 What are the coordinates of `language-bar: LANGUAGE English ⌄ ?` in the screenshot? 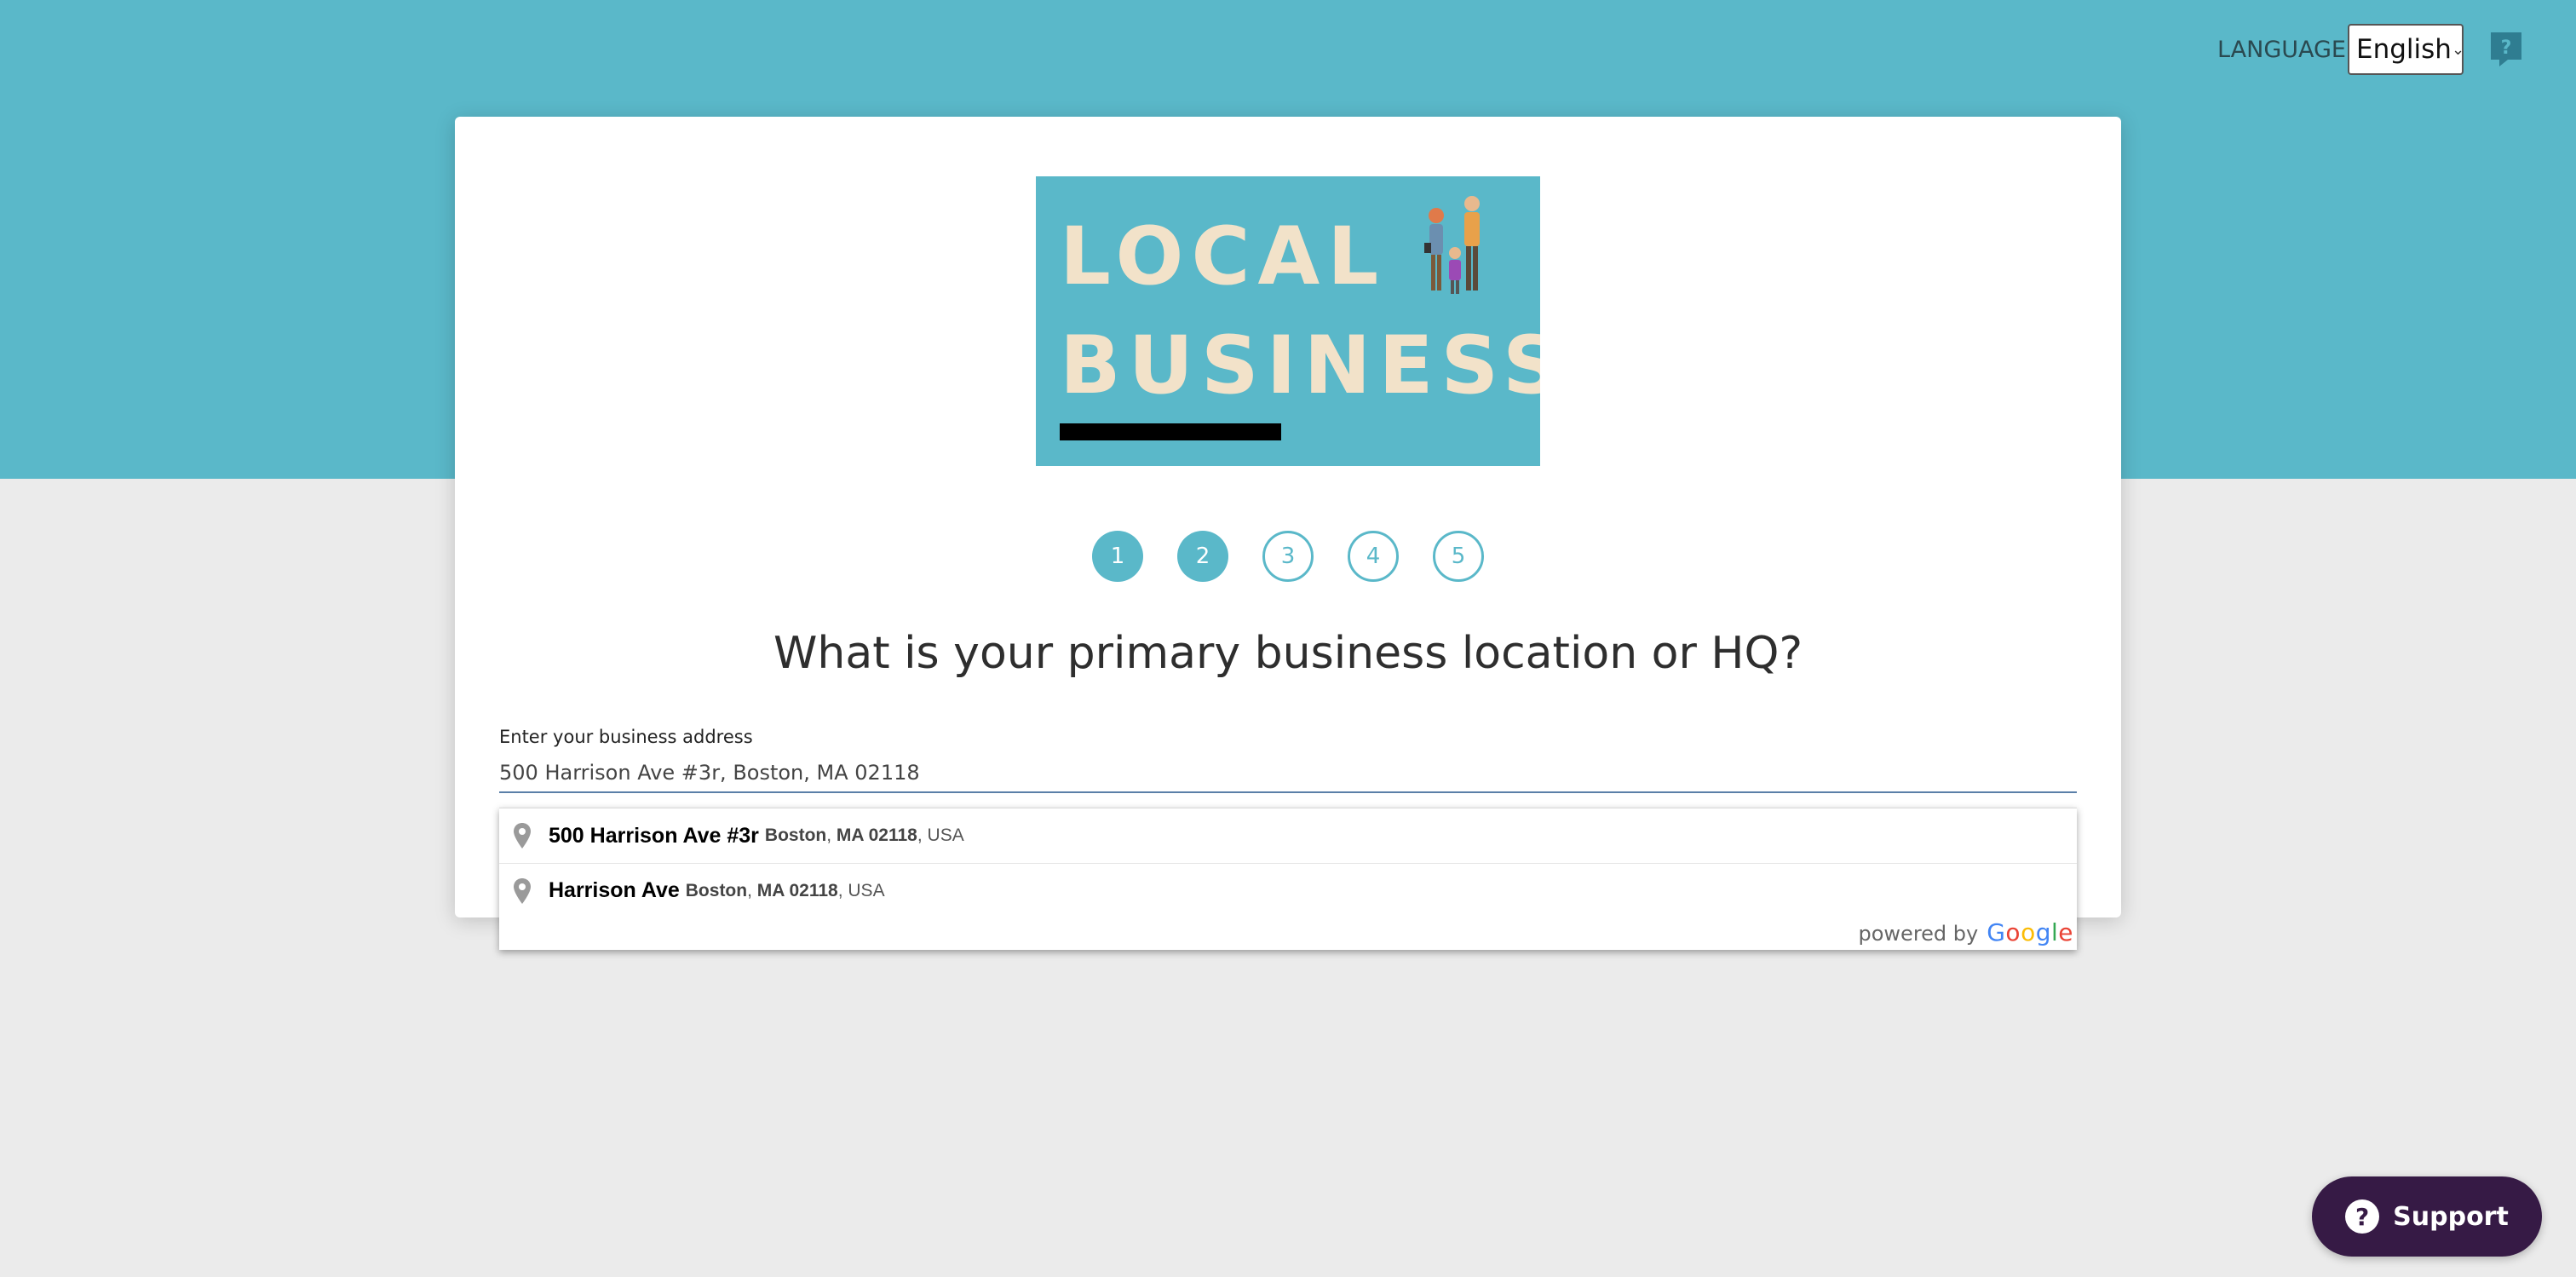 It's located at (2370, 49).